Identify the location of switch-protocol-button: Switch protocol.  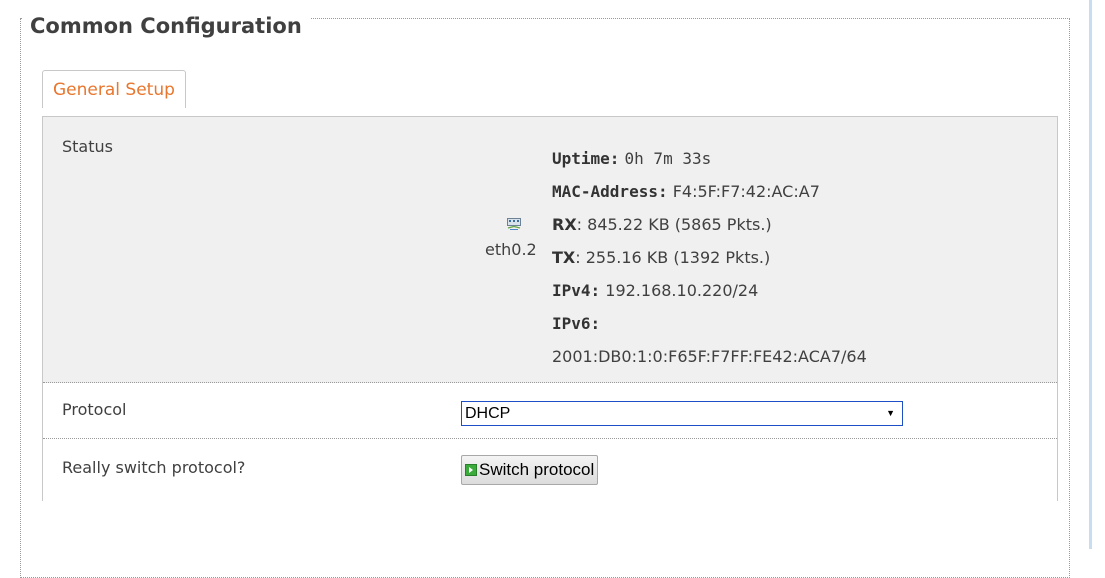
(530, 470).